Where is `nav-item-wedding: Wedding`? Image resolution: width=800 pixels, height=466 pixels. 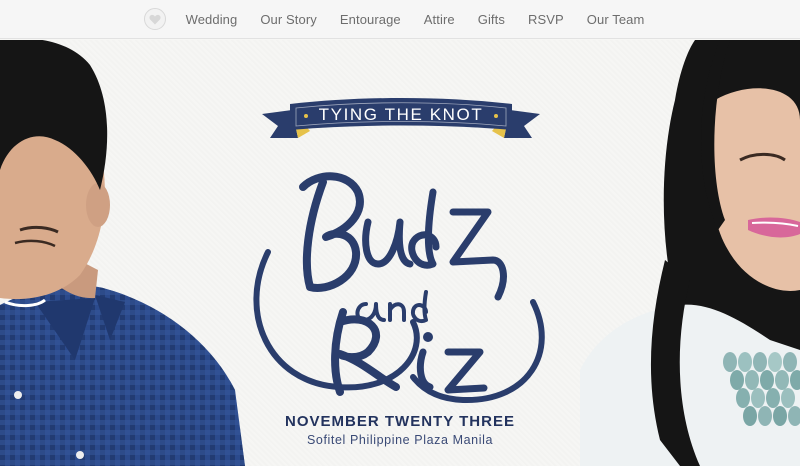
nav-item-wedding: Wedding is located at coordinates (212, 19).